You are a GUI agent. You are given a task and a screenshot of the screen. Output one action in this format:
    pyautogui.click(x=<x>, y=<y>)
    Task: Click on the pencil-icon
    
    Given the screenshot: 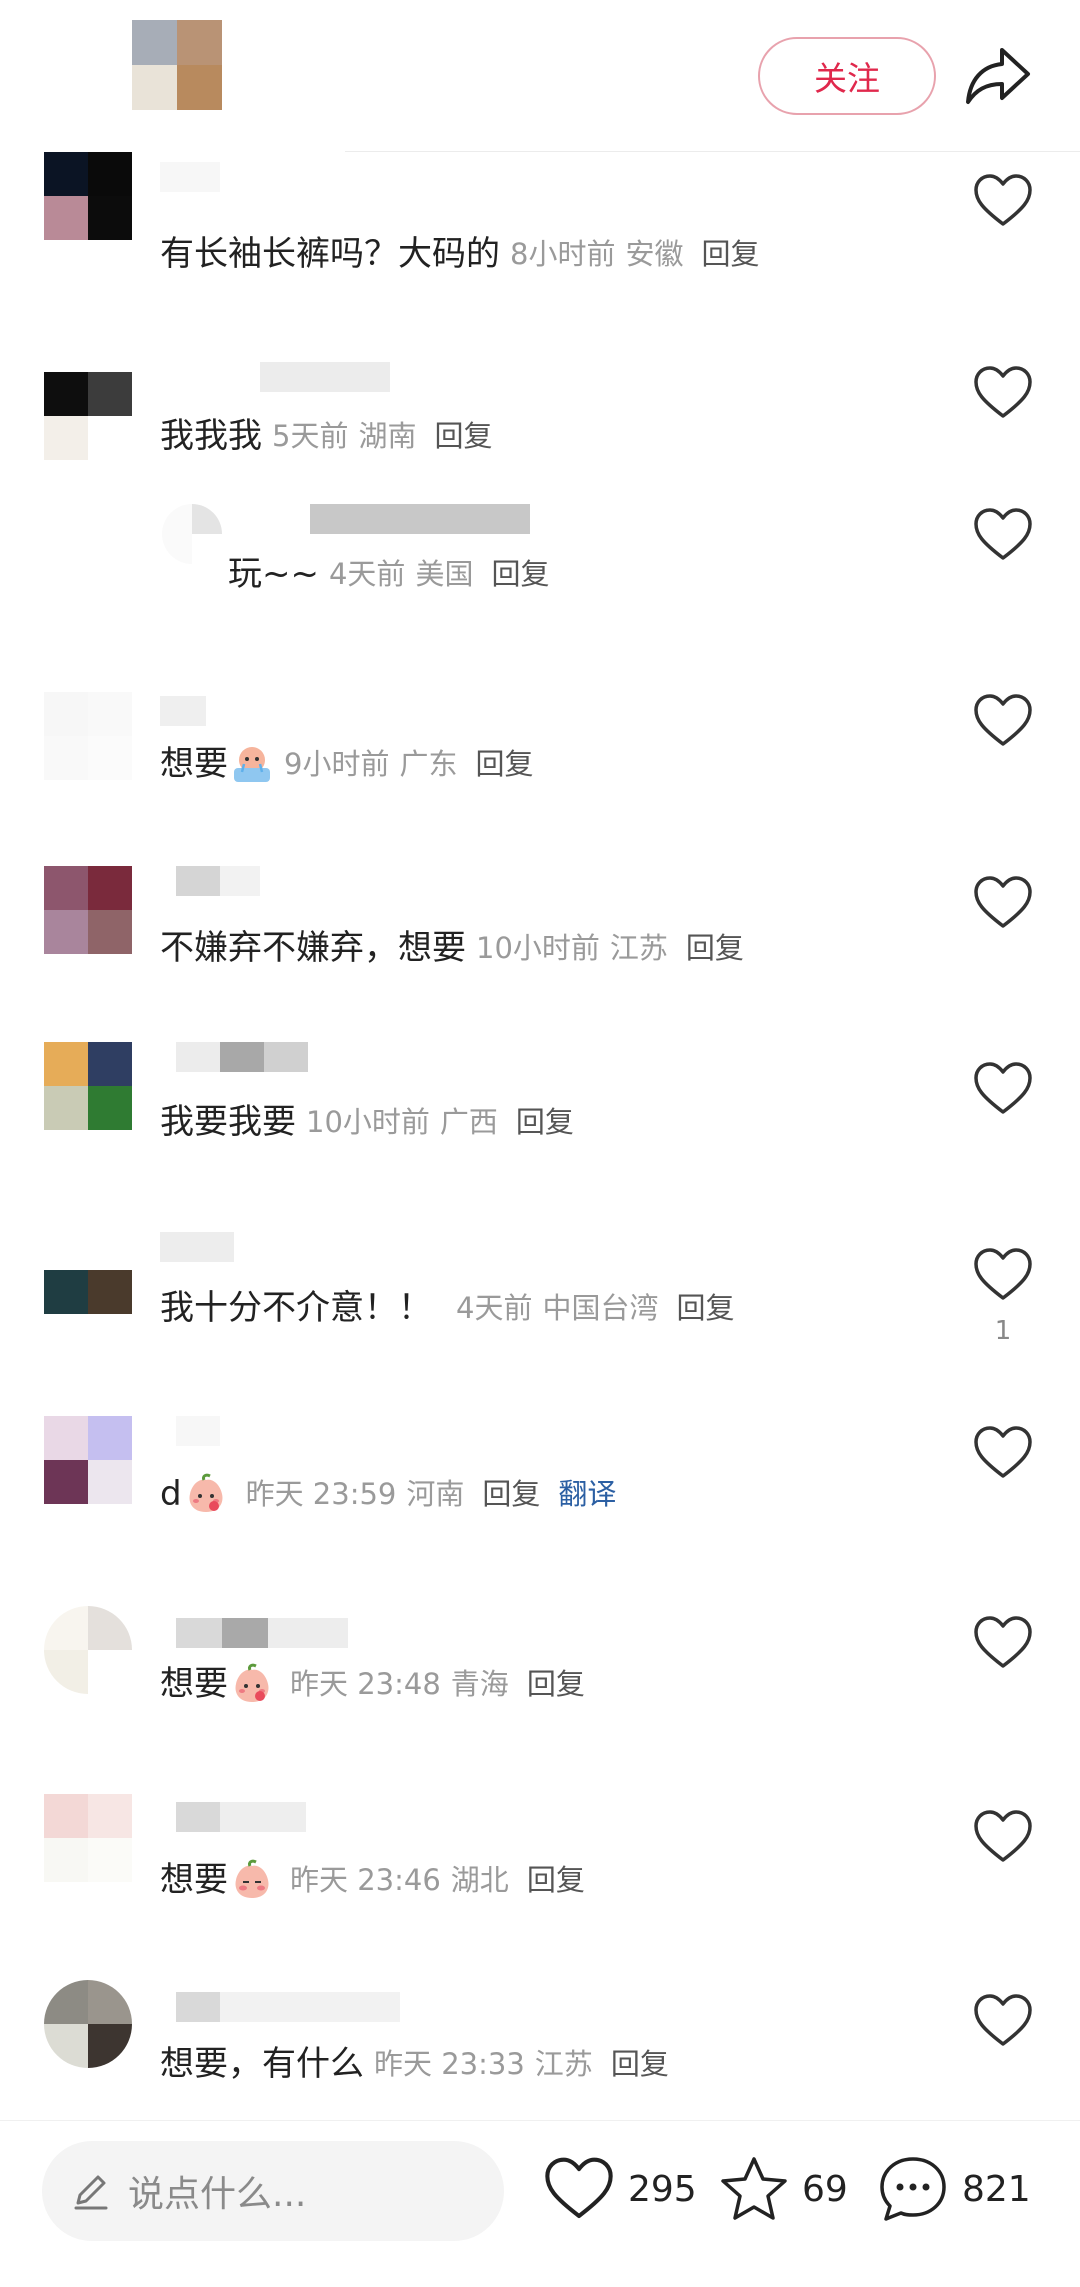 What is the action you would take?
    pyautogui.click(x=91, y=2192)
    